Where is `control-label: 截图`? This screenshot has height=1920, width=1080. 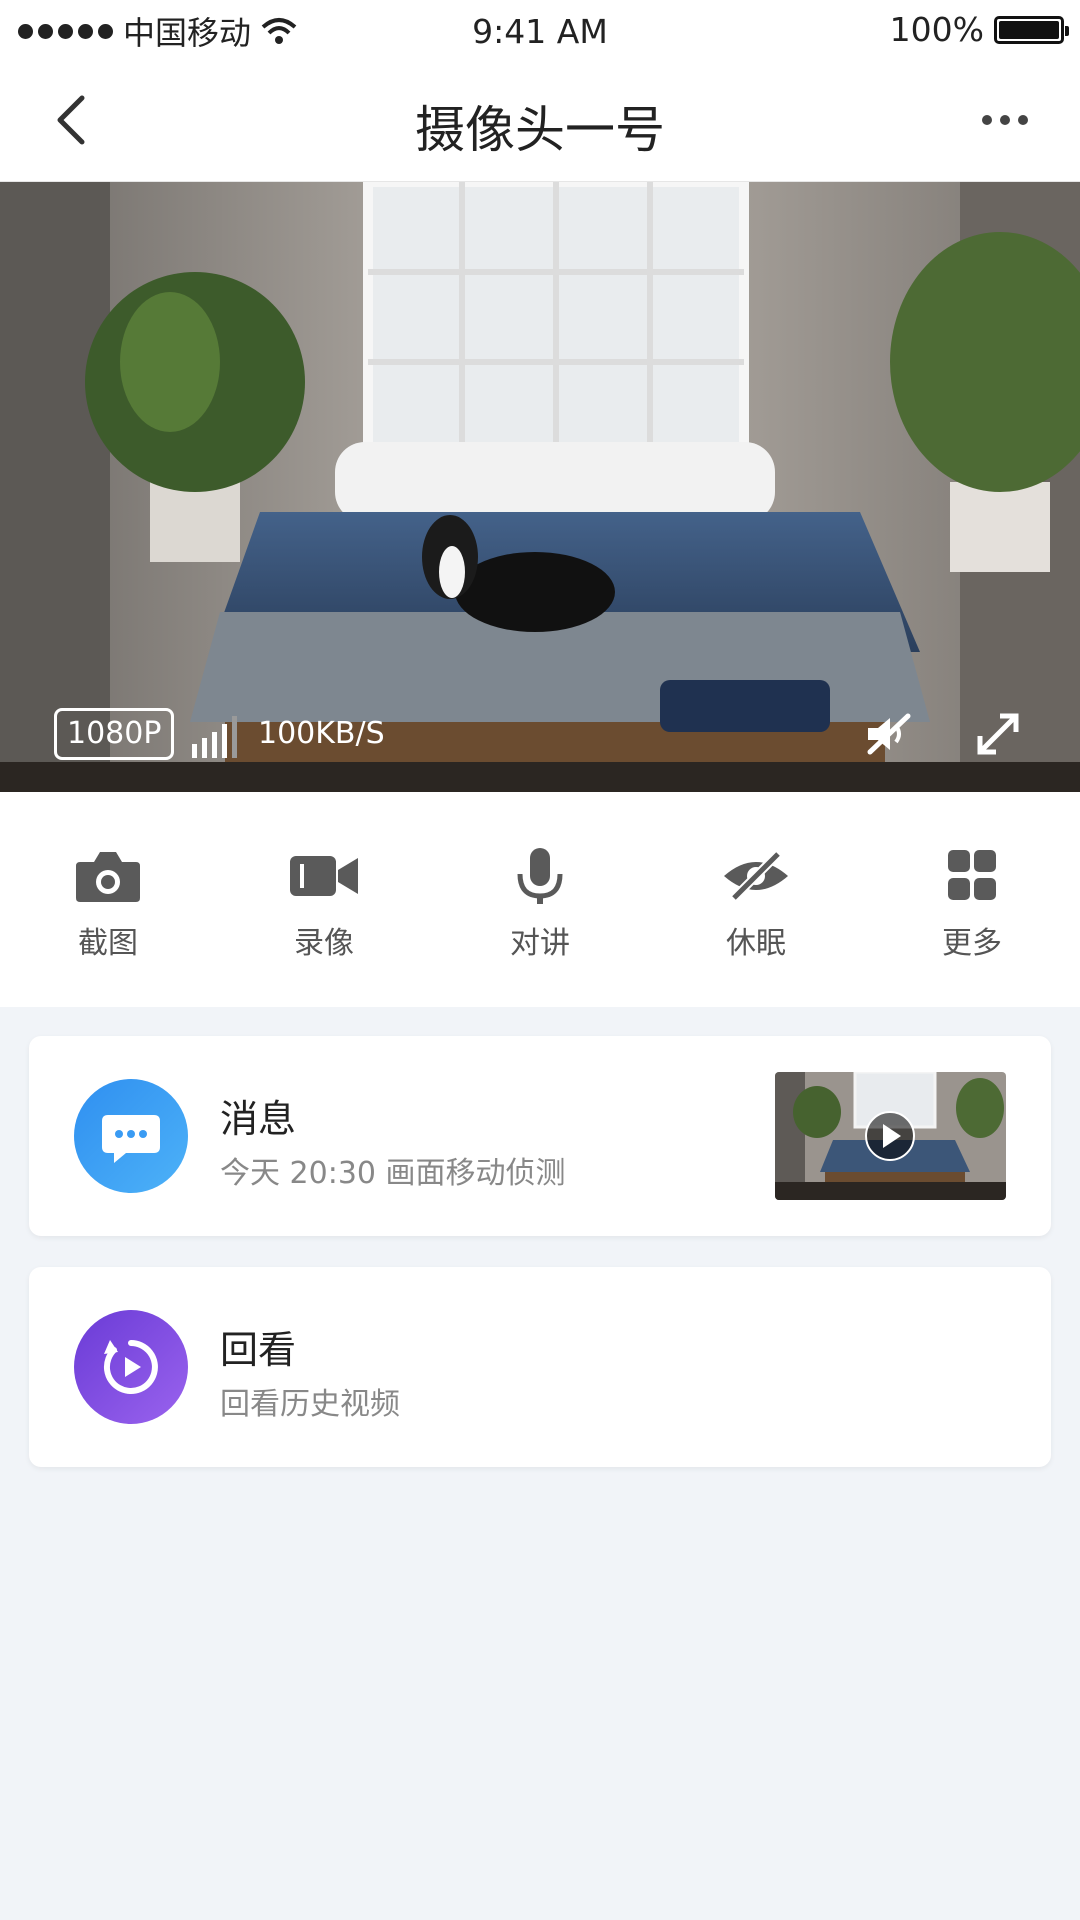 control-label: 截图 is located at coordinates (108, 943).